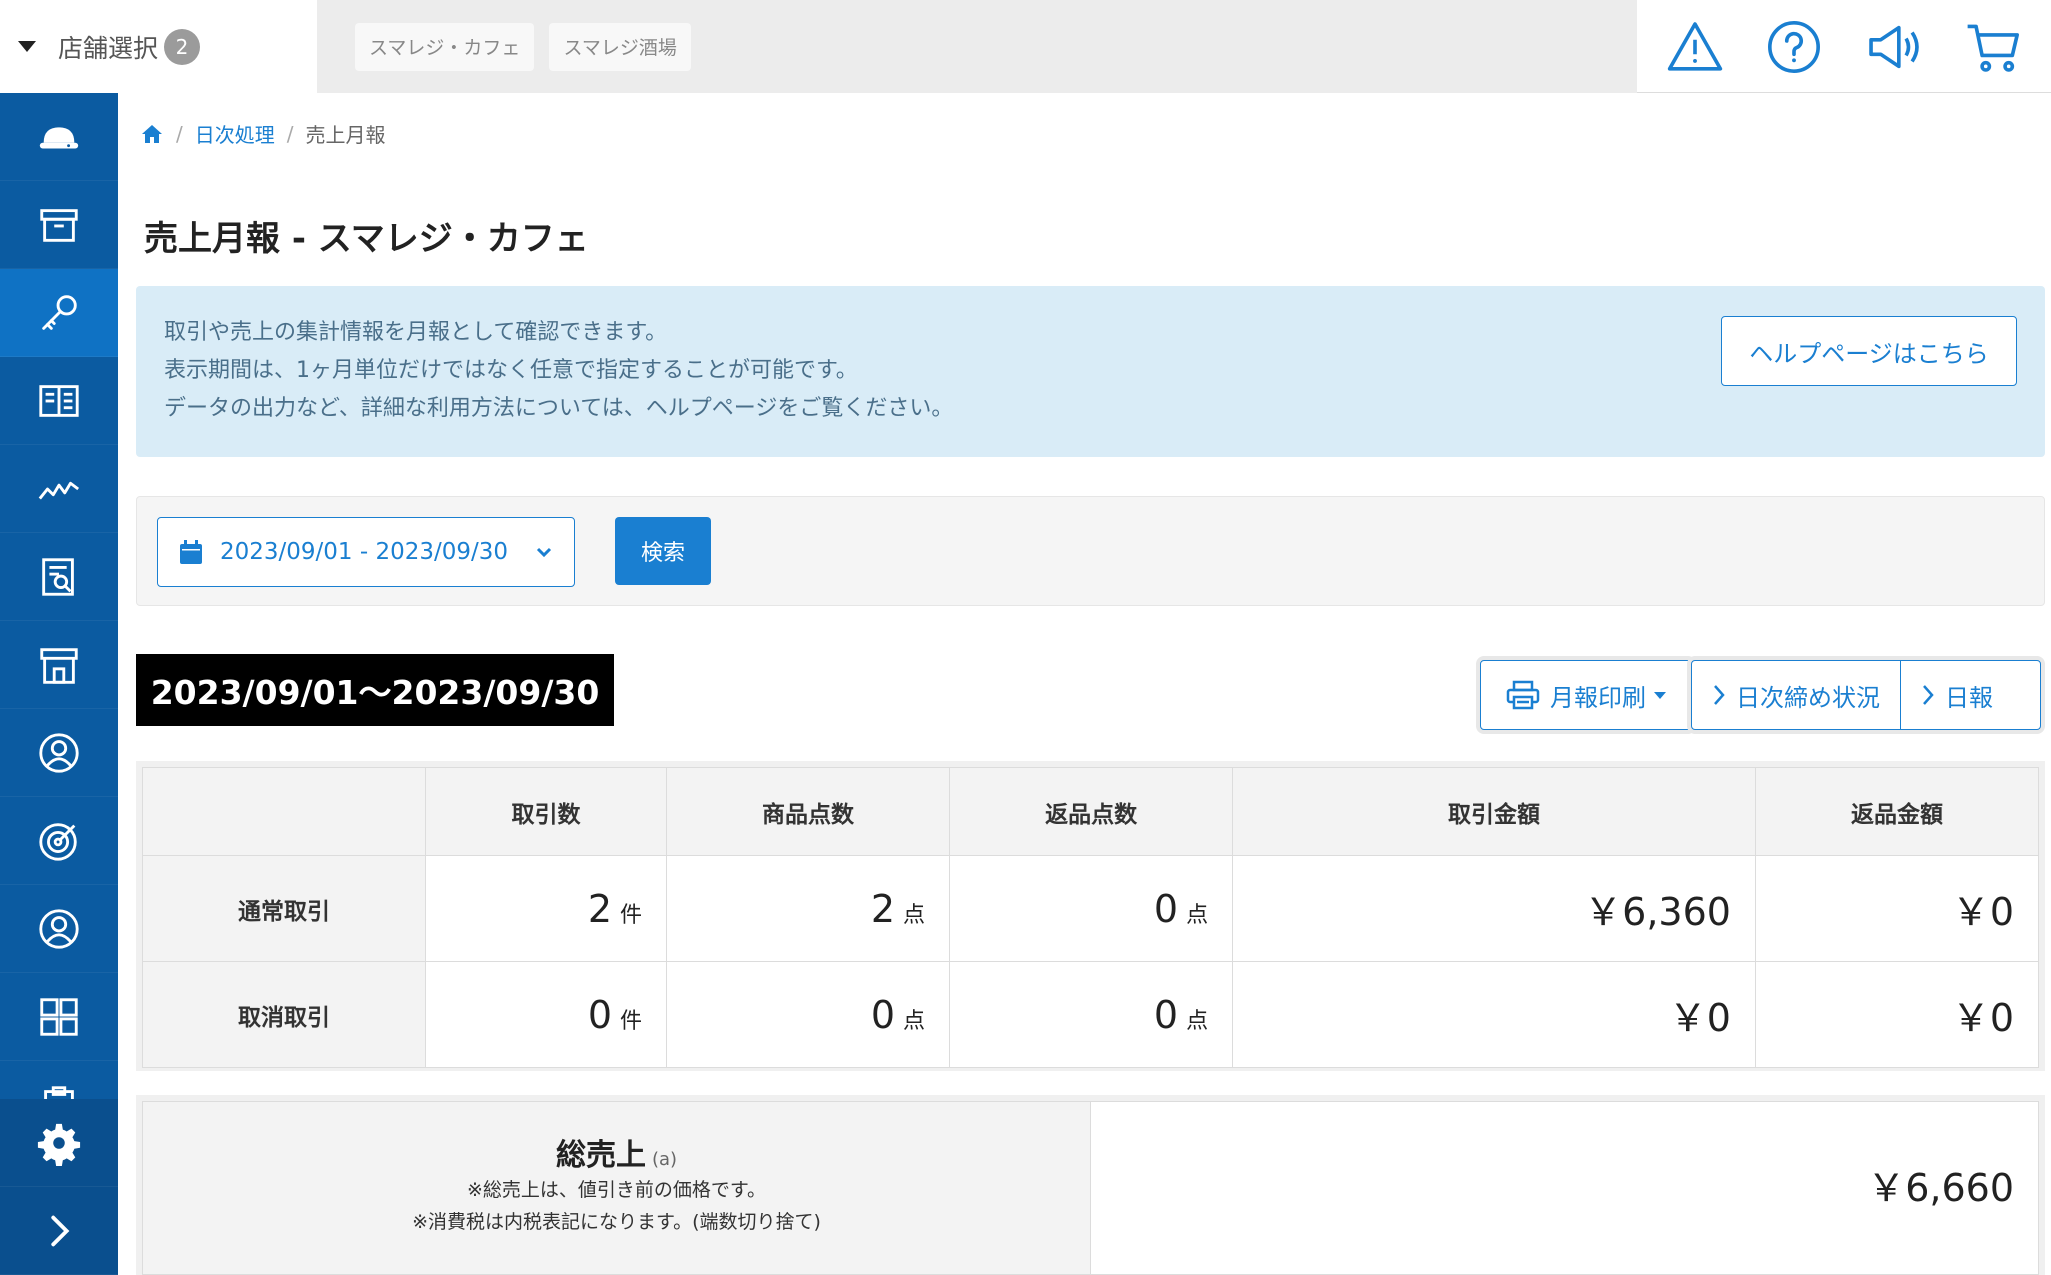  I want to click on corner-header, so click(284, 811).